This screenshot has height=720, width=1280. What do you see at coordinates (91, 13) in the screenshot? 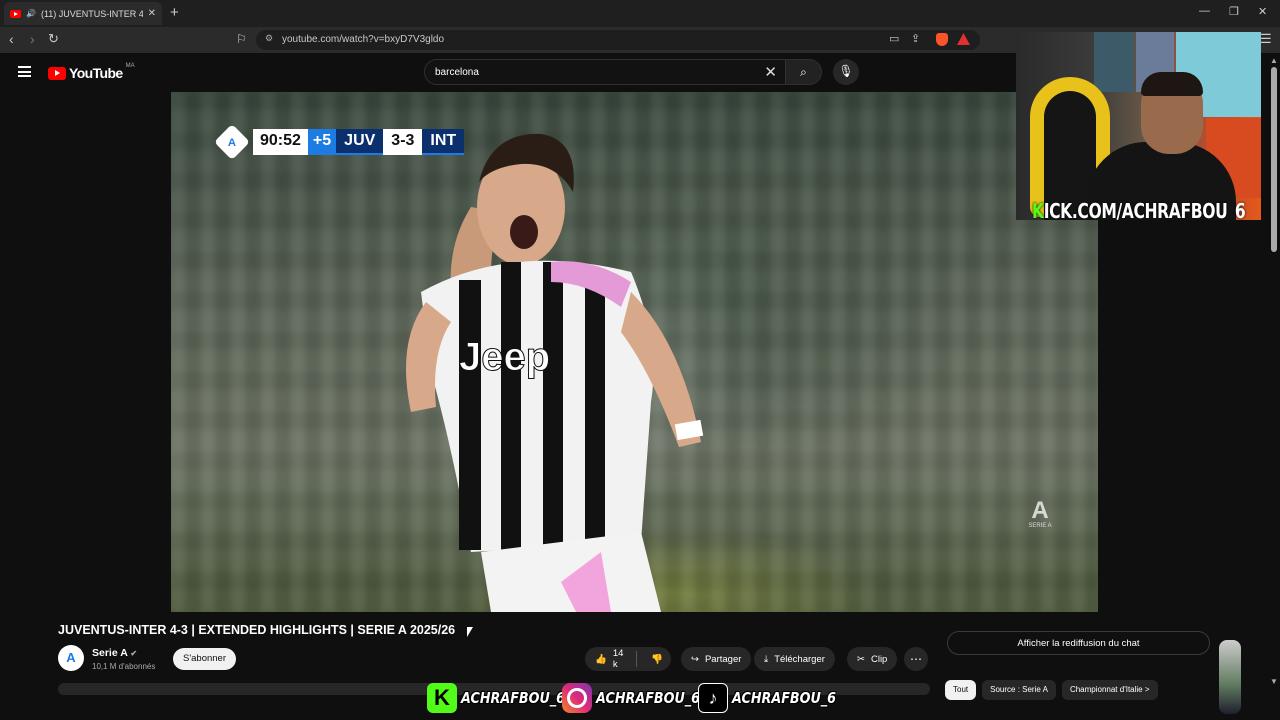
I see `tab-title: (11) JUVENTUS-INTER 4-3 | E` at bounding box center [91, 13].